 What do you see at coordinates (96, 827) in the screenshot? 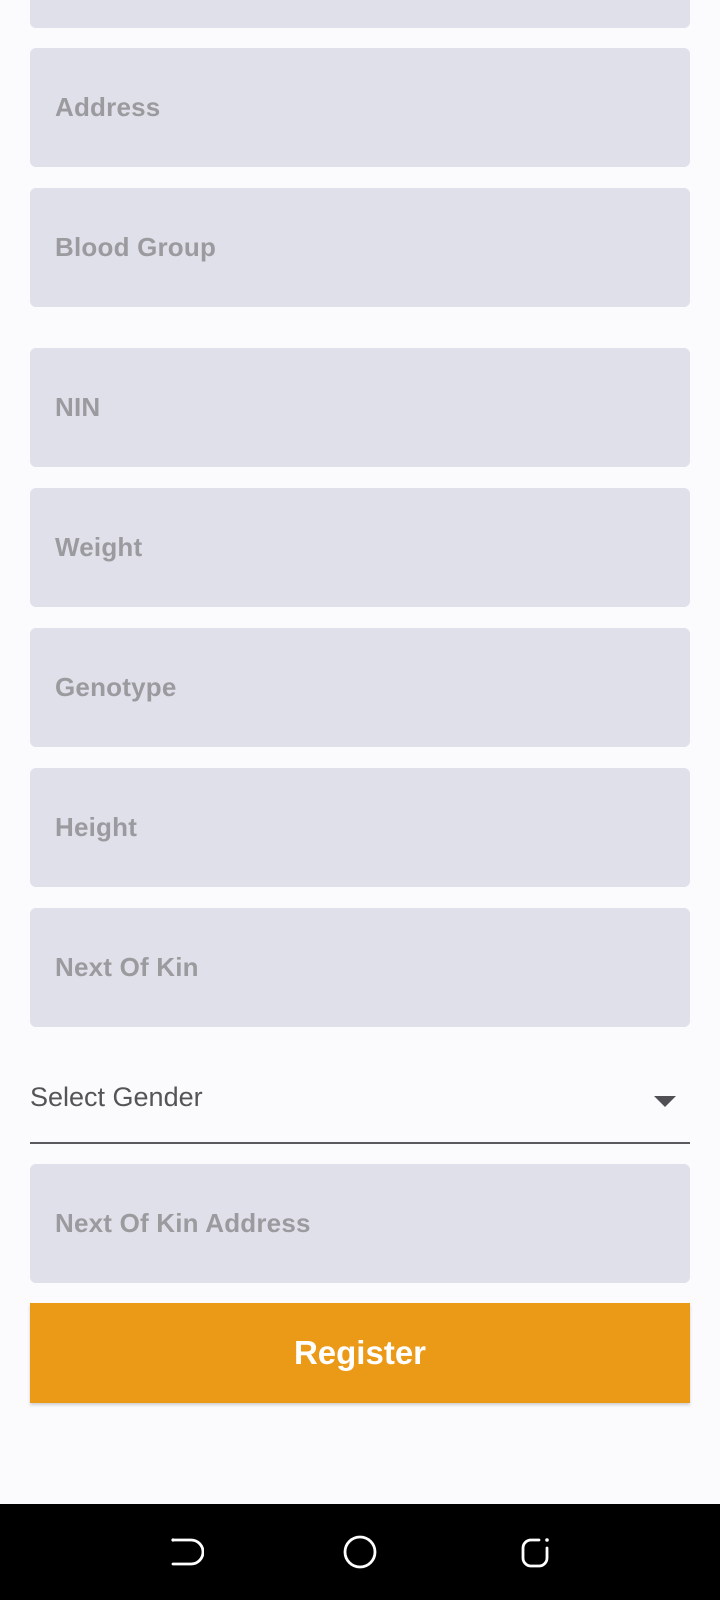
I see `height-placeholder: Height` at bounding box center [96, 827].